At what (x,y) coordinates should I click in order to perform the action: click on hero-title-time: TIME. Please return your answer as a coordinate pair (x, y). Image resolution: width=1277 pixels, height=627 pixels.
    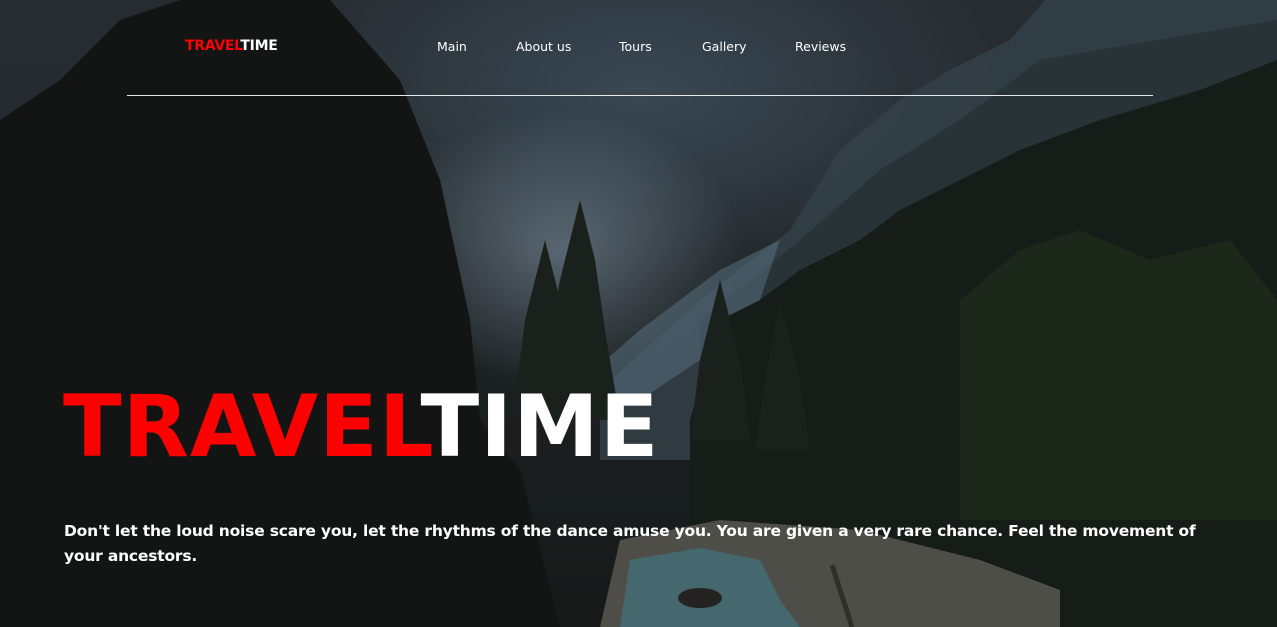
    Looking at the image, I should click on (540, 427).